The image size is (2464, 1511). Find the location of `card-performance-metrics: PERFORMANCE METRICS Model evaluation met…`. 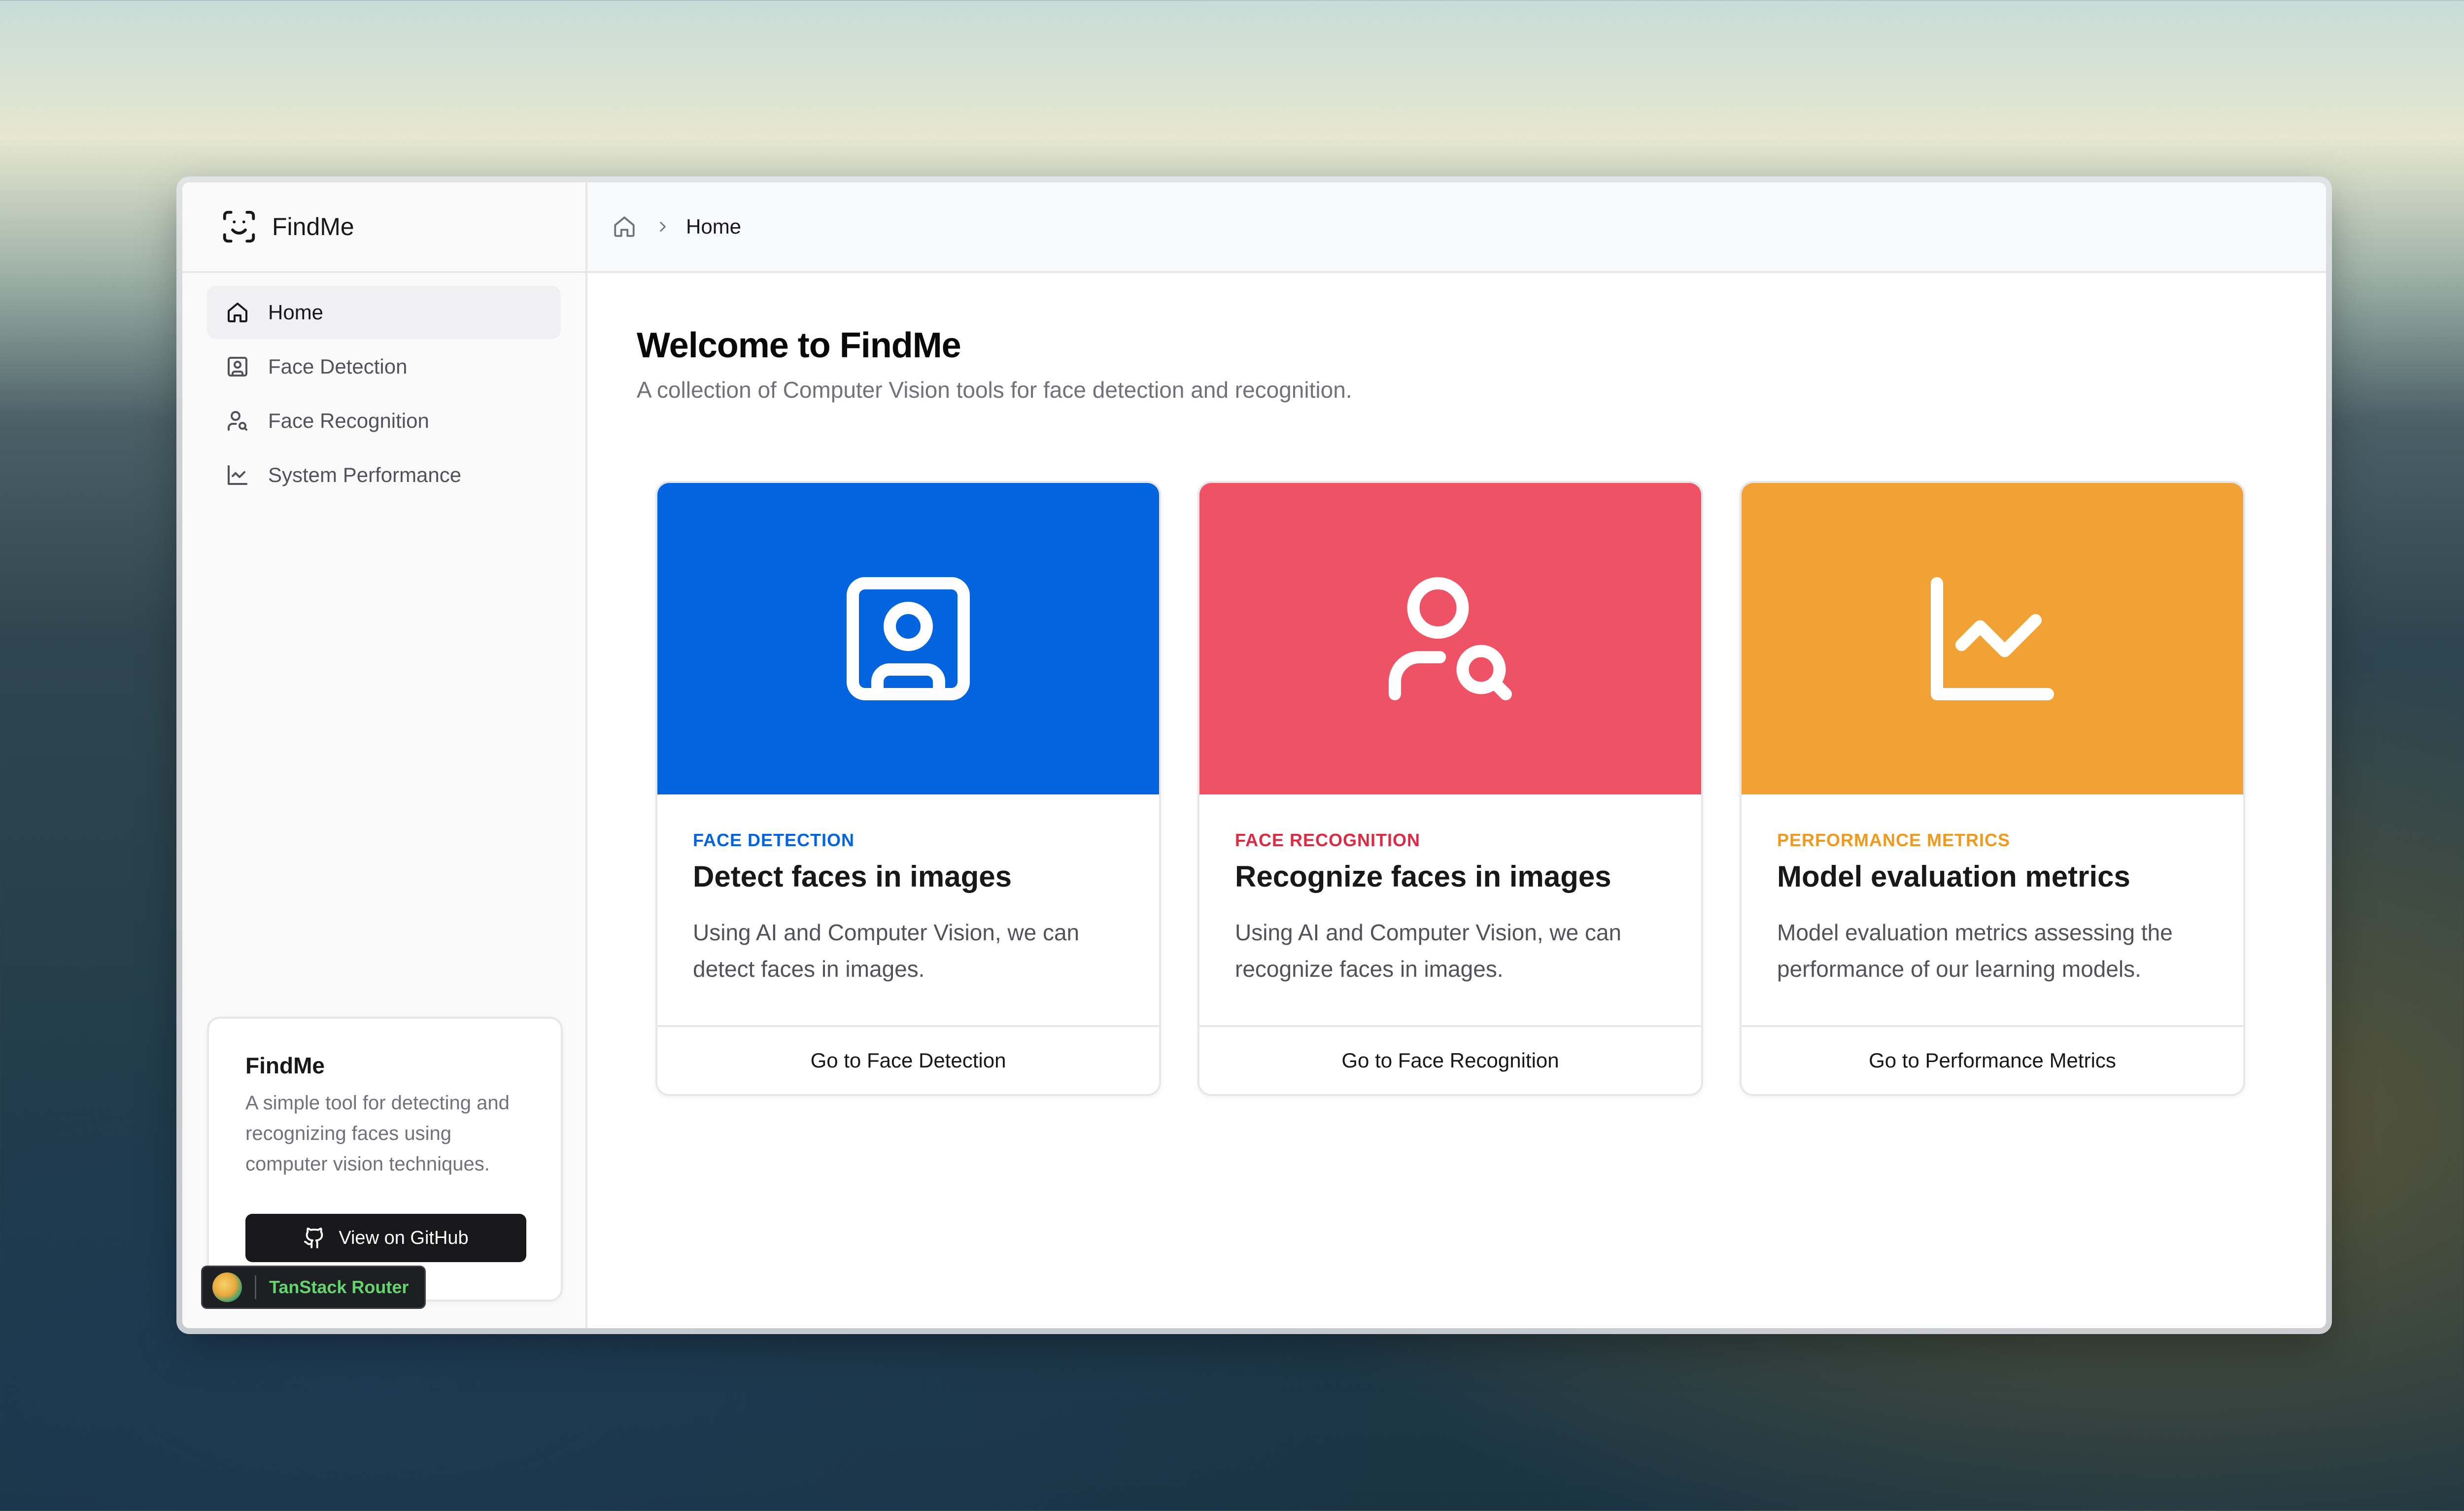

card-performance-metrics: PERFORMANCE METRICS Model evaluation met… is located at coordinates (1992, 788).